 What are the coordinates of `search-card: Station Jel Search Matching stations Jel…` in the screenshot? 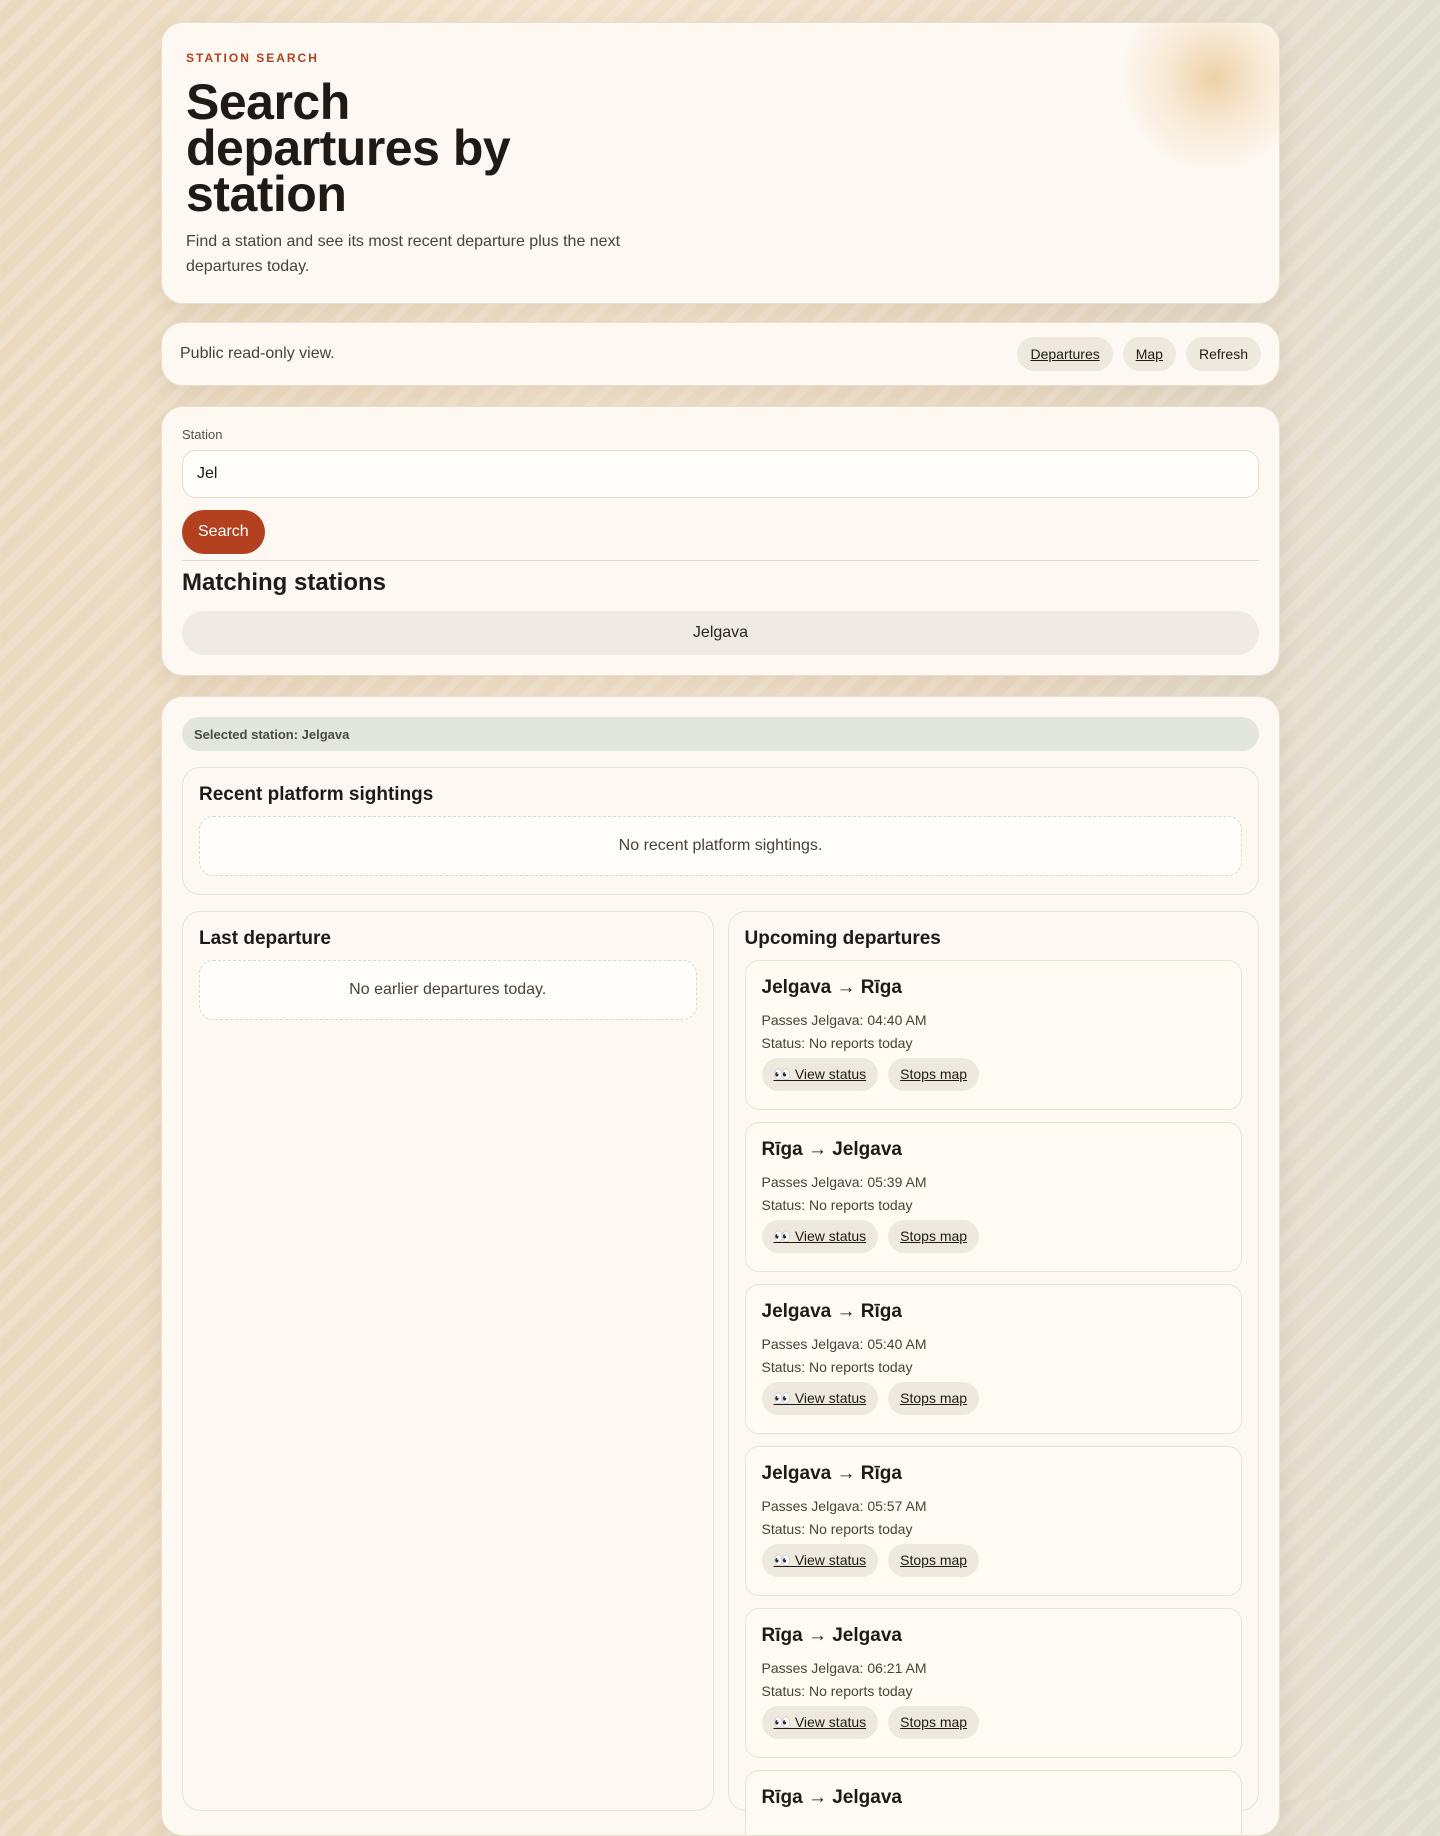 It's located at (720, 541).